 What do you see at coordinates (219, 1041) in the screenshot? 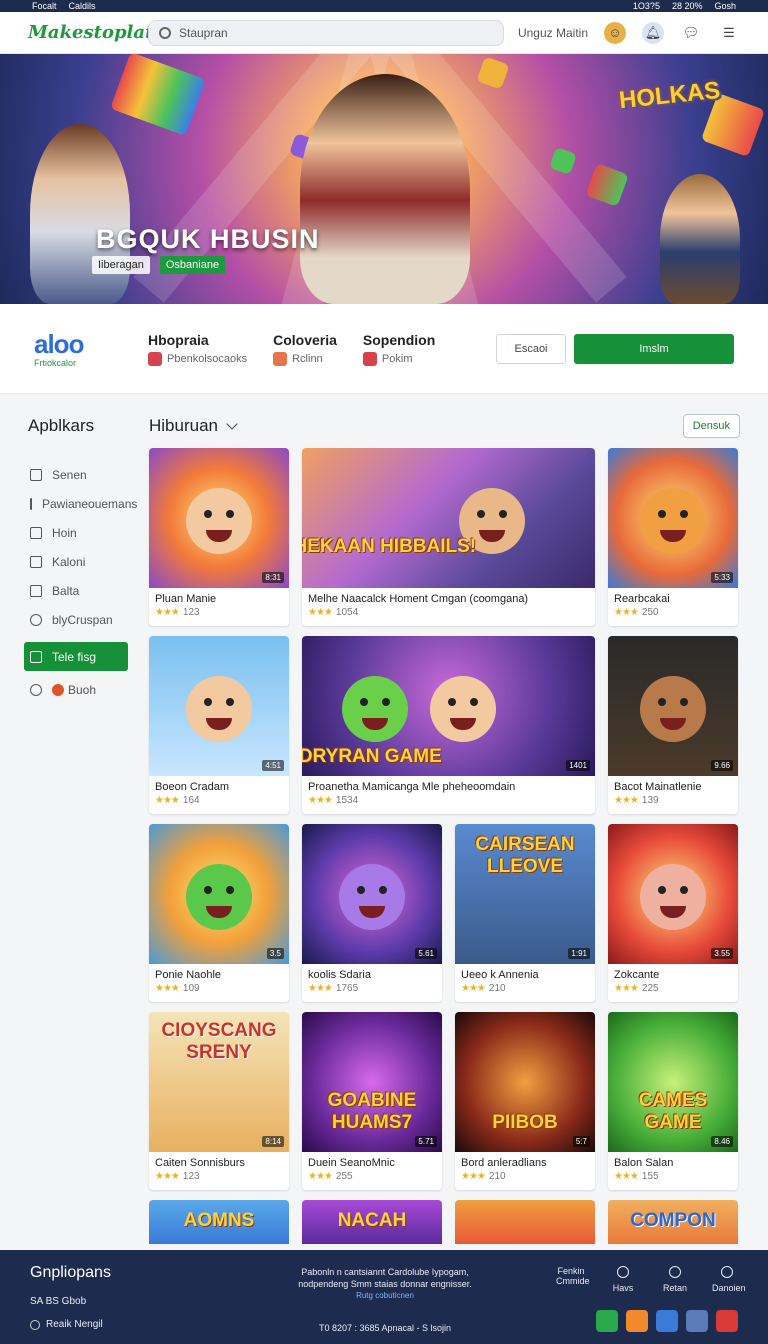
I see `game-banner-text: CIOYSCANG SRENY` at bounding box center [219, 1041].